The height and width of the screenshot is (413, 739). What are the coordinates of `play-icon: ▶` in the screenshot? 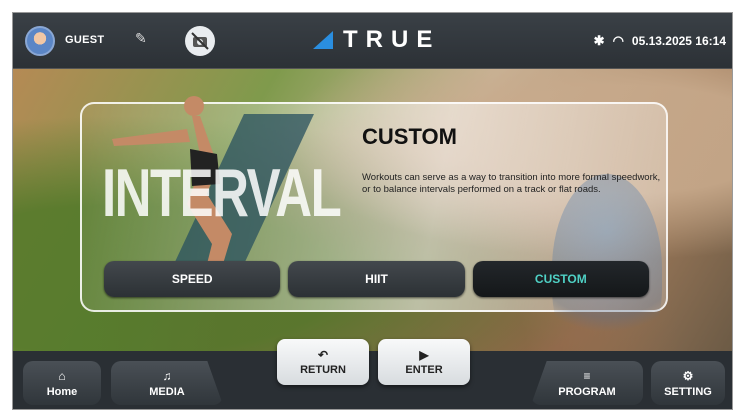 It's located at (424, 355).